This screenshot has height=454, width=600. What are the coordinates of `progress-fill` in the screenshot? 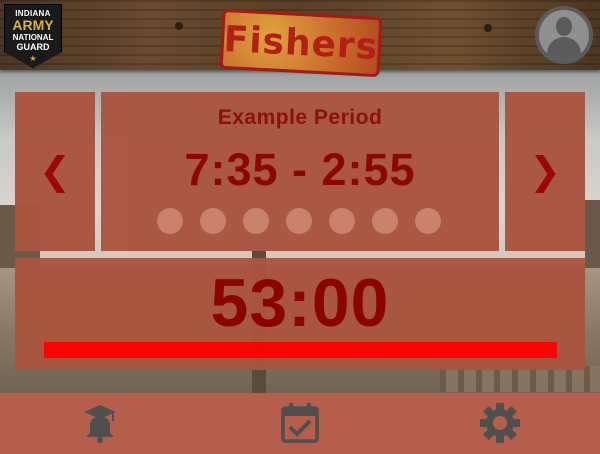 It's located at (300, 350).